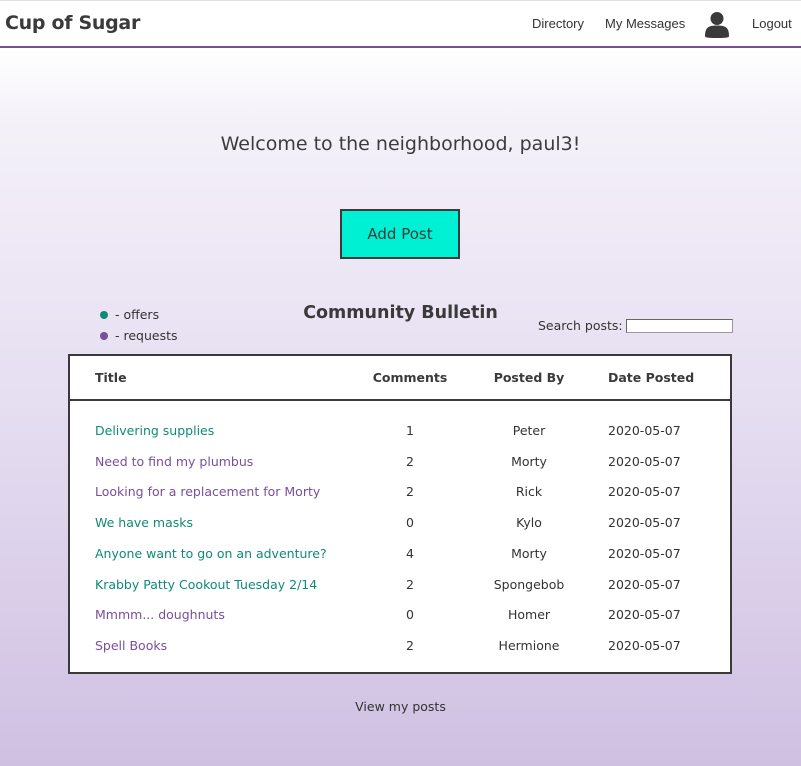 Image resolution: width=801 pixels, height=766 pixels. Describe the element at coordinates (400, 234) in the screenshot. I see `add-post-button: Add Post` at that location.